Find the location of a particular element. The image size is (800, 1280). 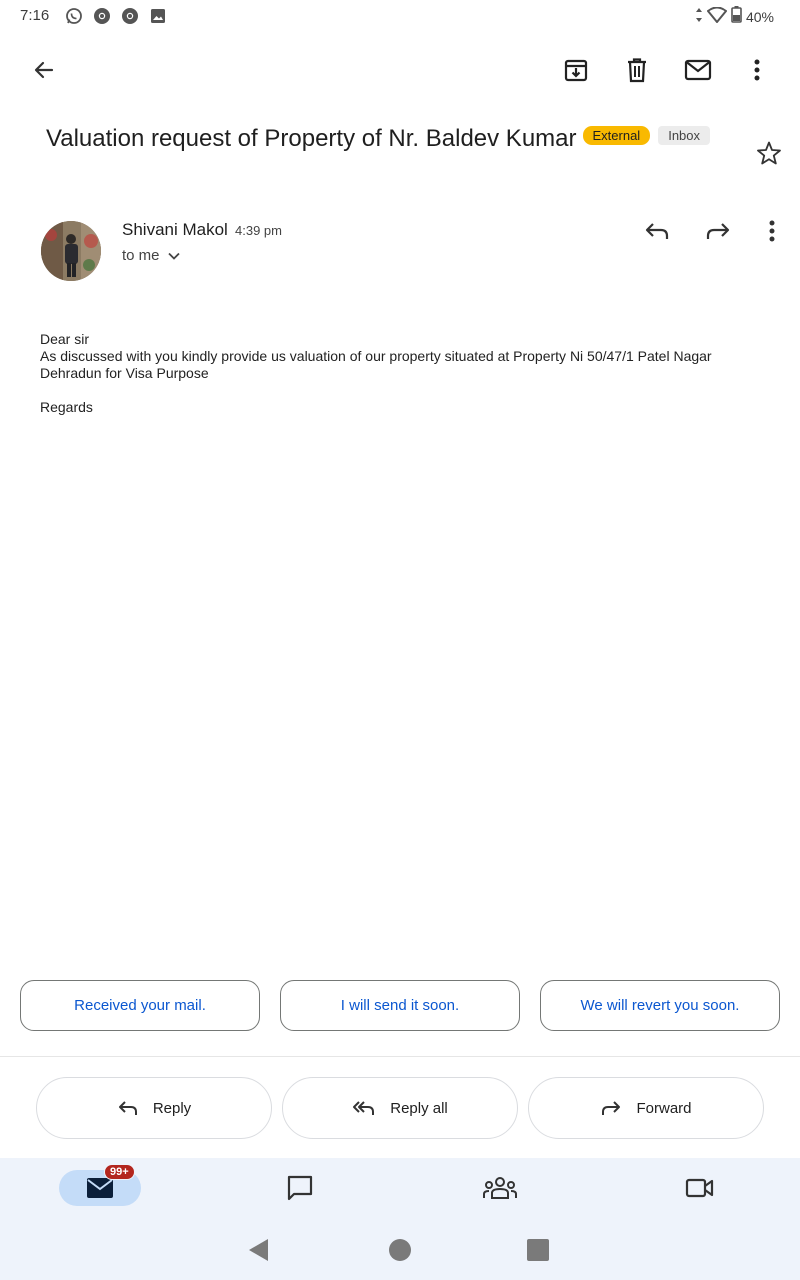

forward-label: Forward is located at coordinates (664, 1108).